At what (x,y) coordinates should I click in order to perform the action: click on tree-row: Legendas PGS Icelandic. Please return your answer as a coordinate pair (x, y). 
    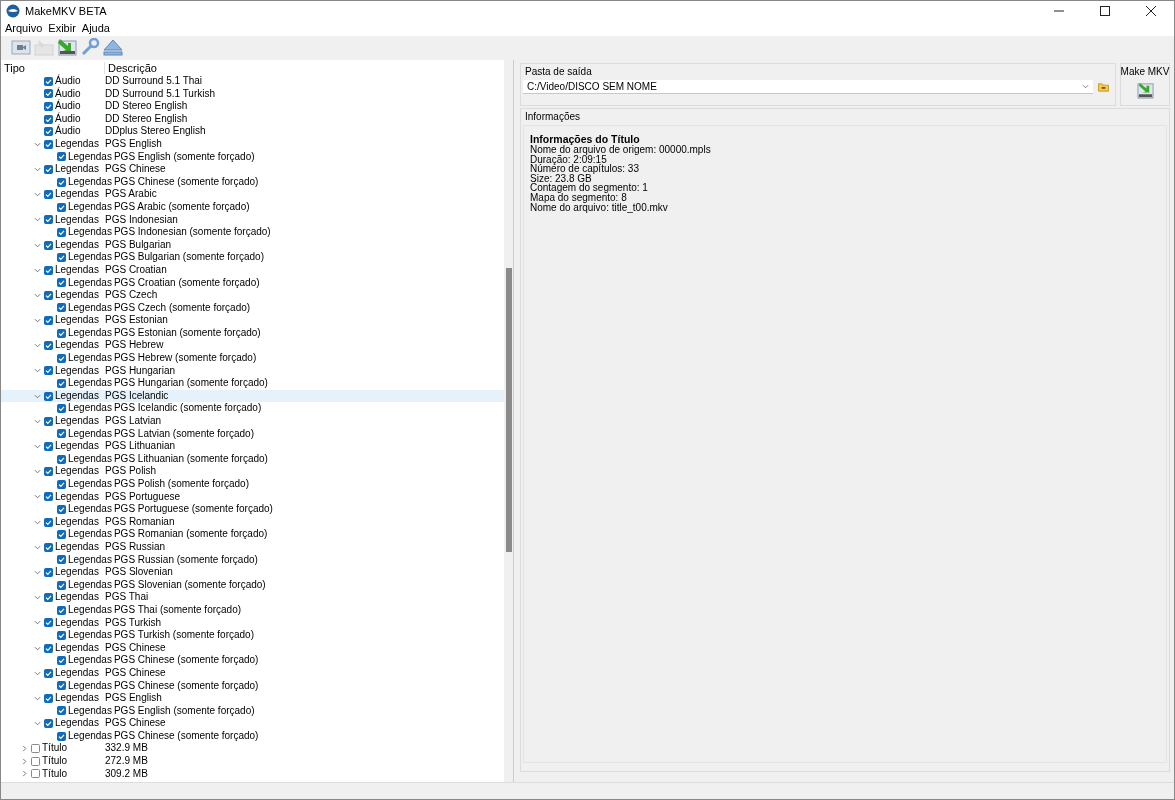
    Looking at the image, I should click on (252, 396).